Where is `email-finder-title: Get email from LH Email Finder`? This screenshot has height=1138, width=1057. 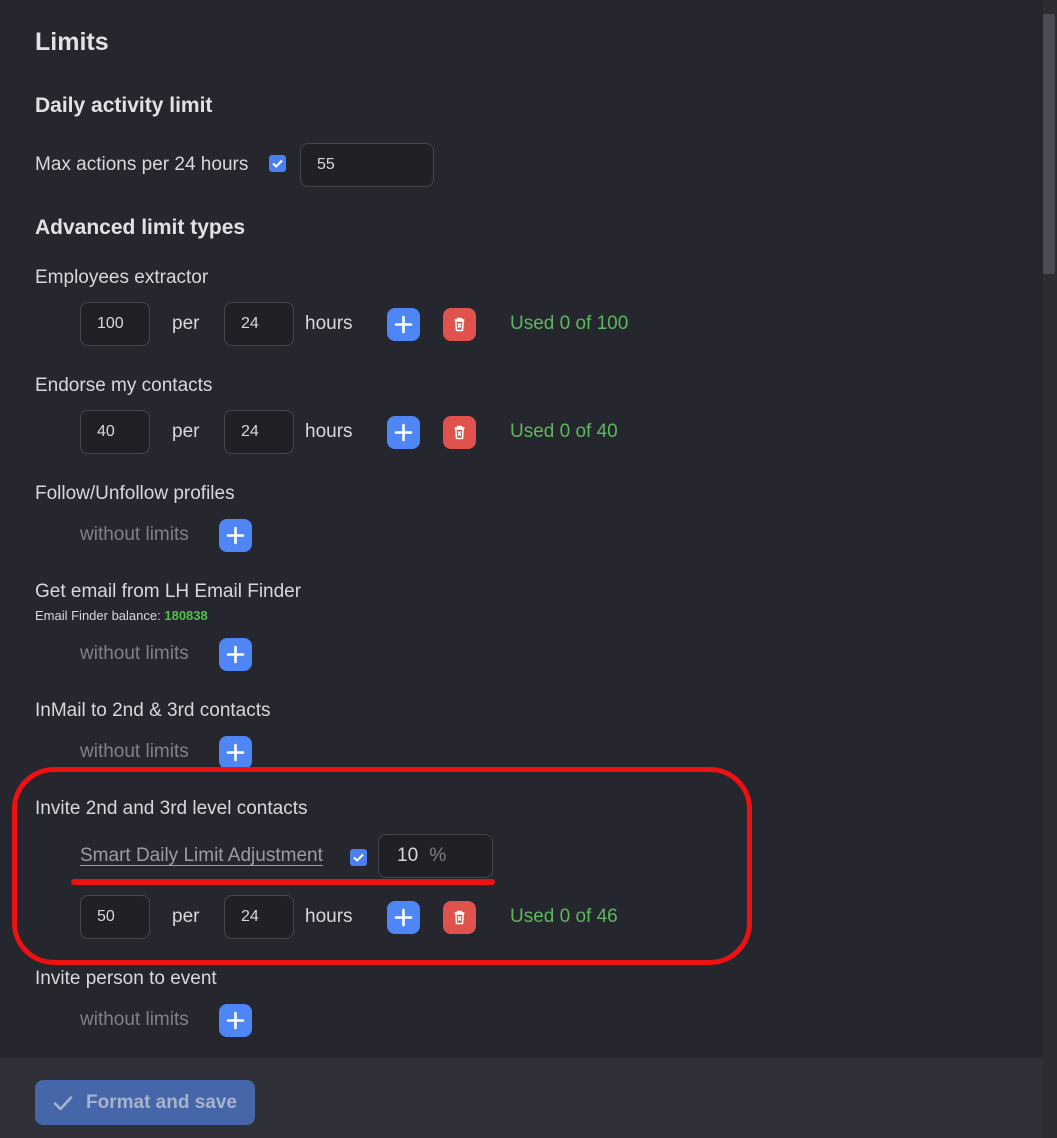 email-finder-title: Get email from LH Email Finder is located at coordinates (168, 591).